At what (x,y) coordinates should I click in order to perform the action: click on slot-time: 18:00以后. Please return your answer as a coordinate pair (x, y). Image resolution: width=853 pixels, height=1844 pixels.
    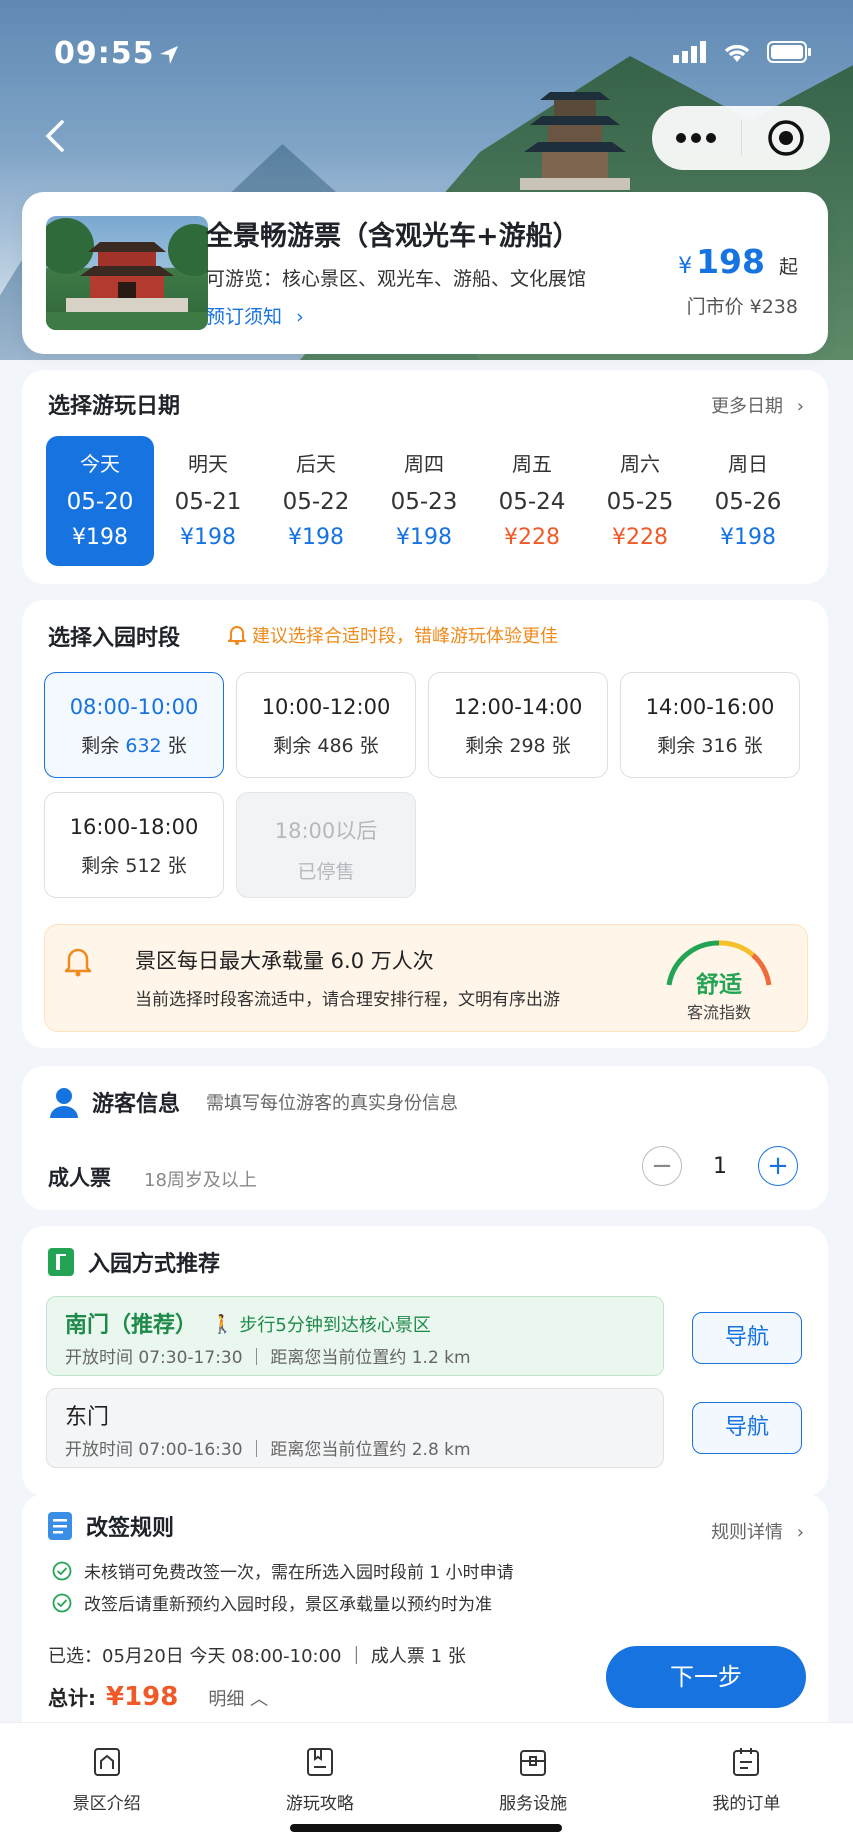
    Looking at the image, I should click on (326, 831).